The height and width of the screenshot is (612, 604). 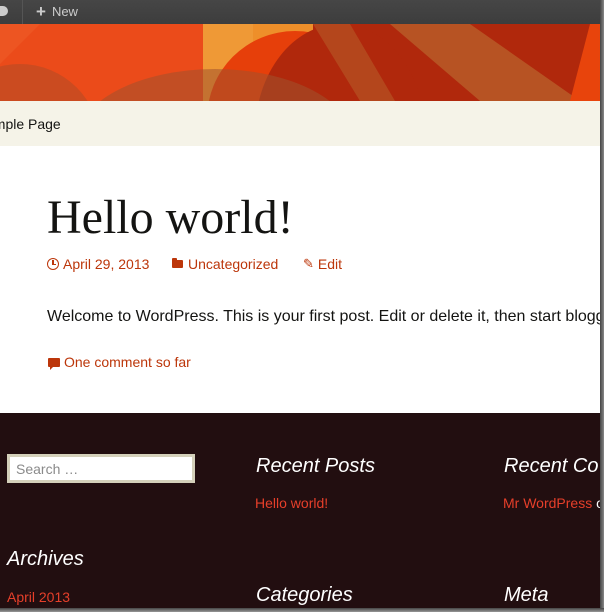 What do you see at coordinates (300, 12) in the screenshot?
I see `admin-bar: + New` at bounding box center [300, 12].